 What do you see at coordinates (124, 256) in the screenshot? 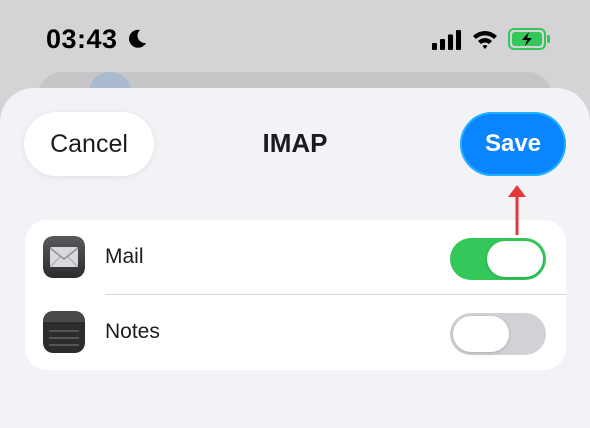
I see `mail-label: Mail` at bounding box center [124, 256].